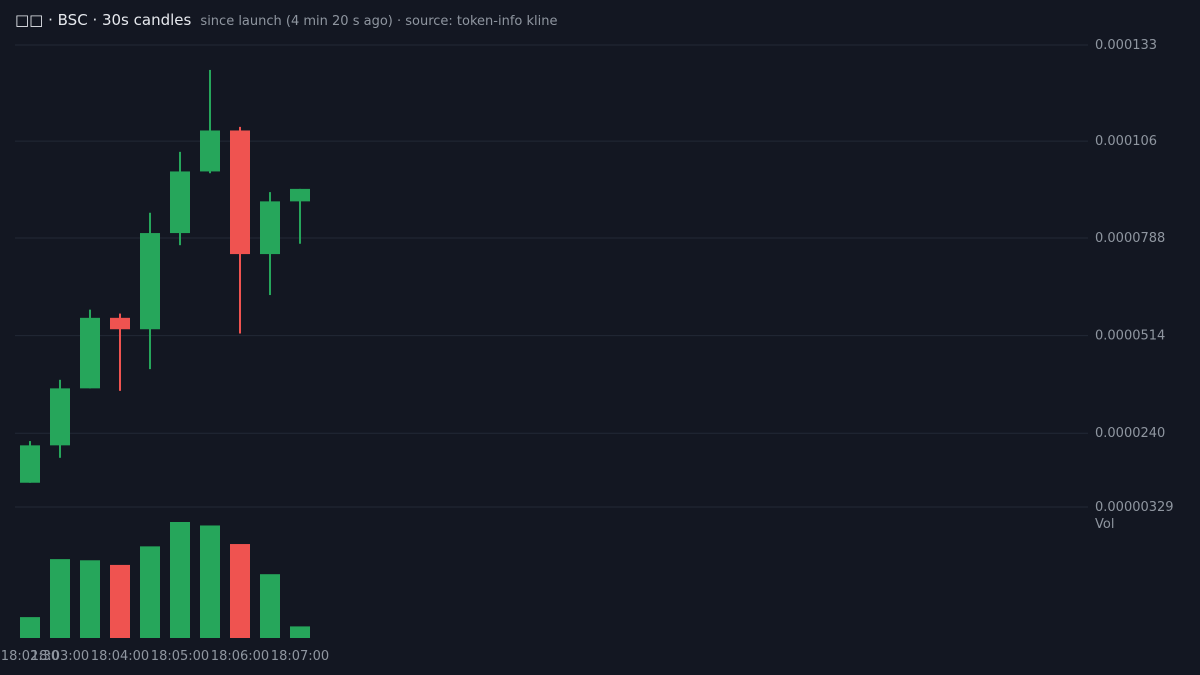 The width and height of the screenshot is (1200, 675). Describe the element at coordinates (1130, 336) in the screenshot. I see `price-tick-label: 0.0000514` at that location.